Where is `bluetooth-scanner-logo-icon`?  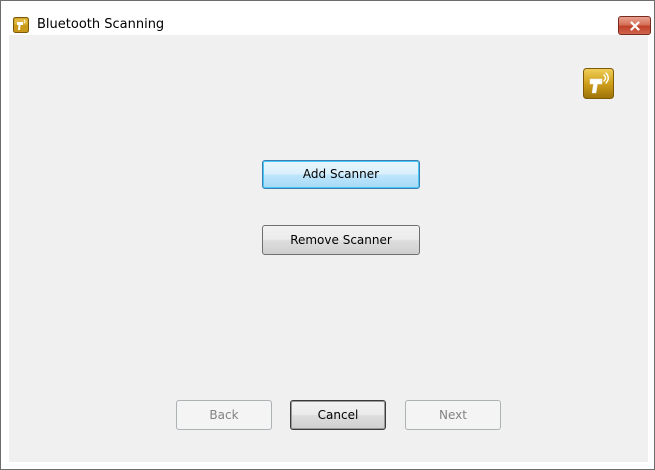 bluetooth-scanner-logo-icon is located at coordinates (598, 83).